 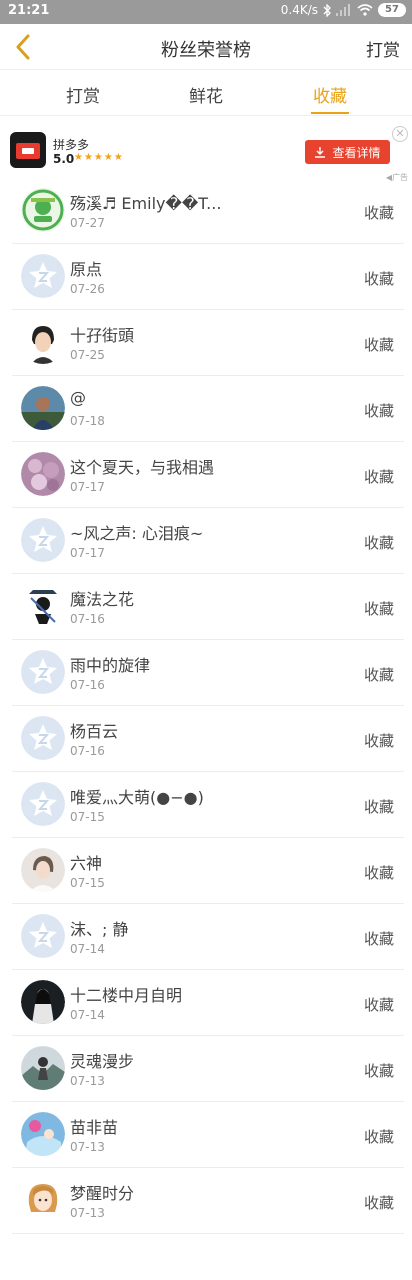 I want to click on list-item: 灵魂漫步 07-13 收藏, so click(x=208, y=1069).